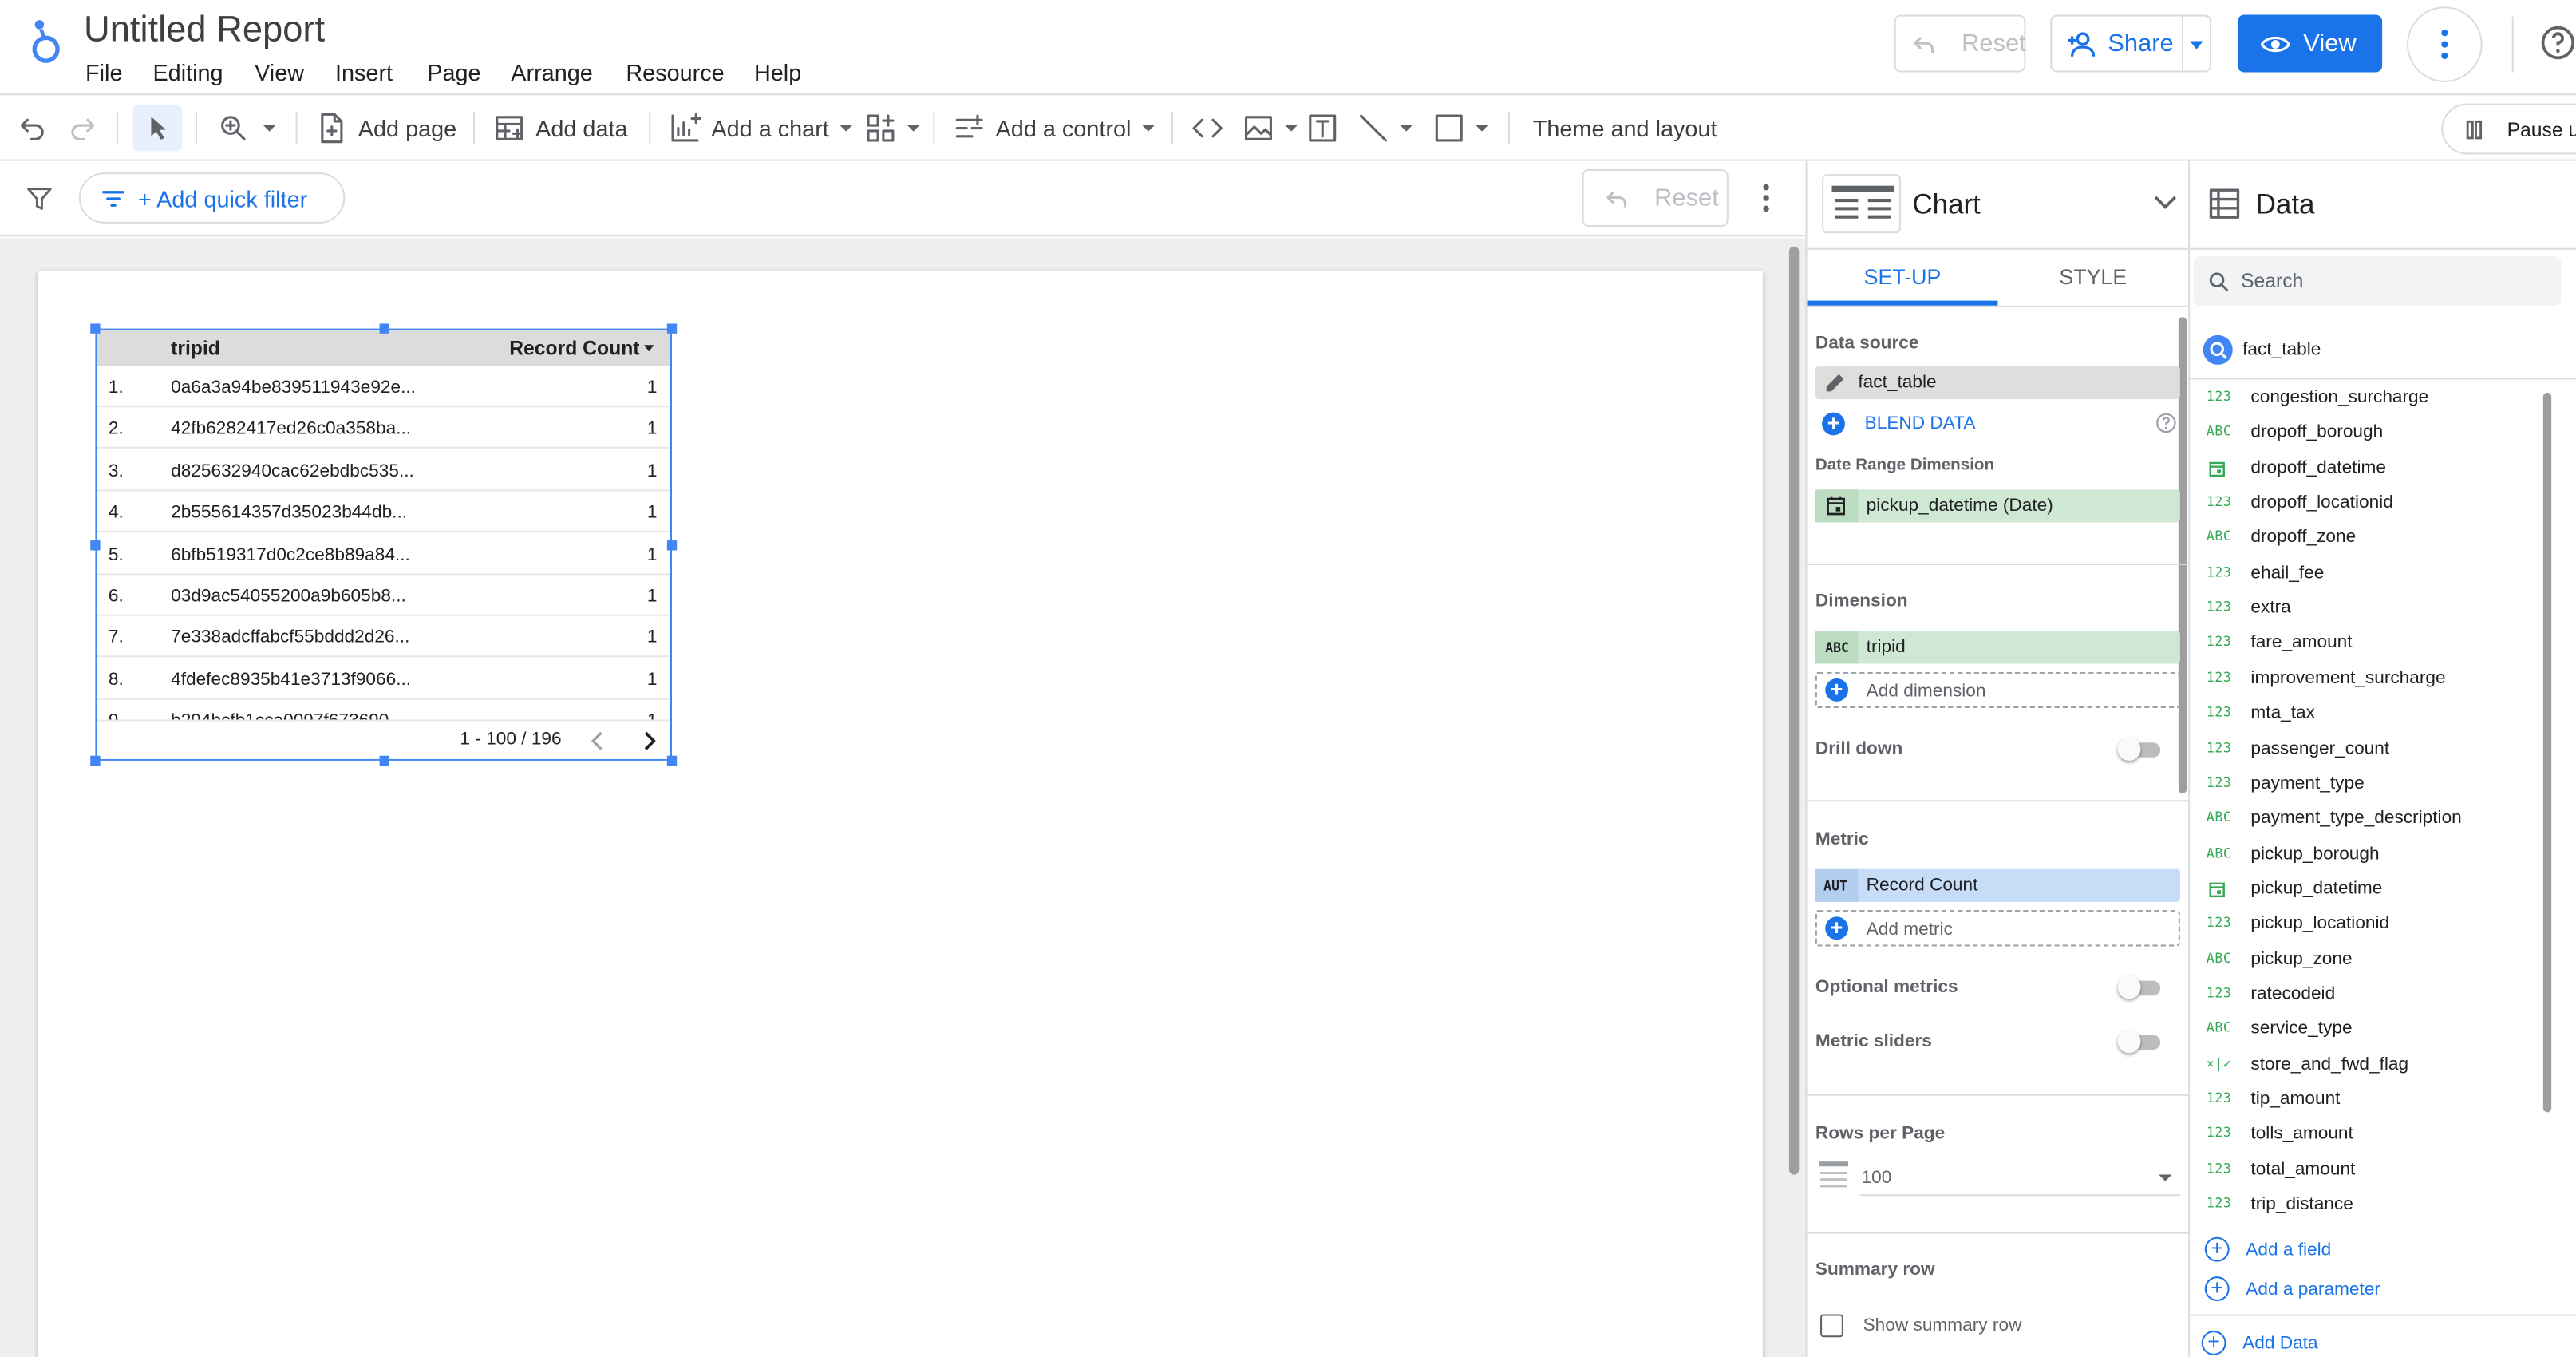 The height and width of the screenshot is (1357, 2576). I want to click on chevron-down-icon, so click(2165, 203).